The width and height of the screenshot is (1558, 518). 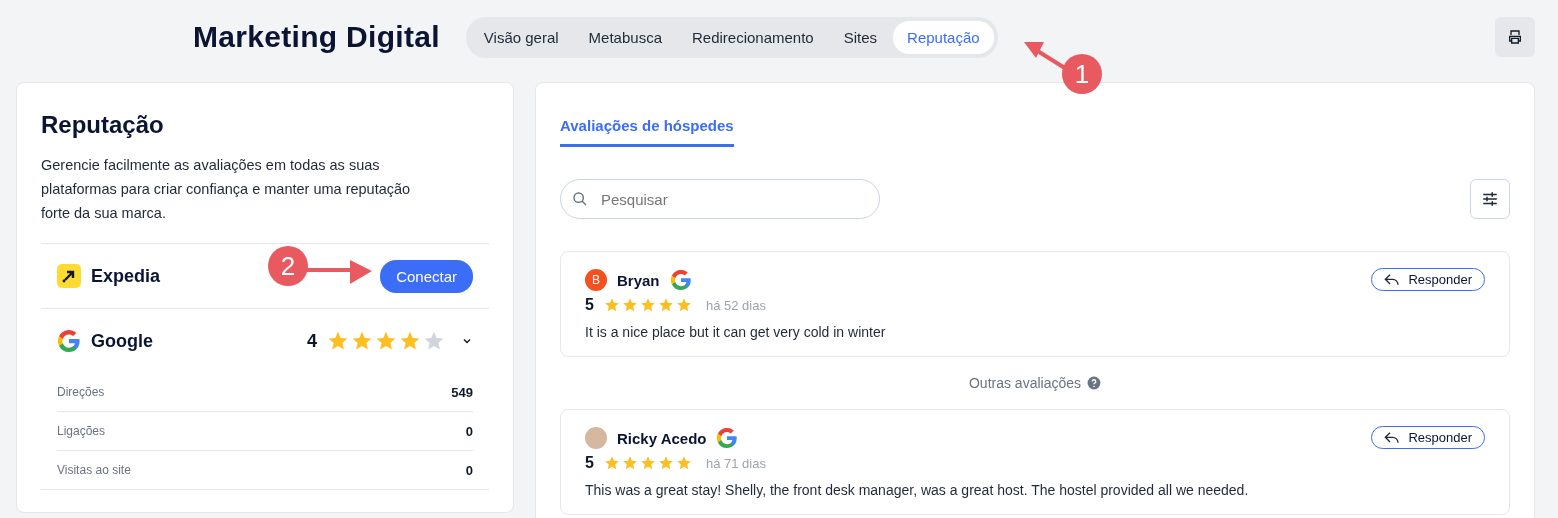 I want to click on nav-tab: Redirecionamento, so click(x=752, y=37).